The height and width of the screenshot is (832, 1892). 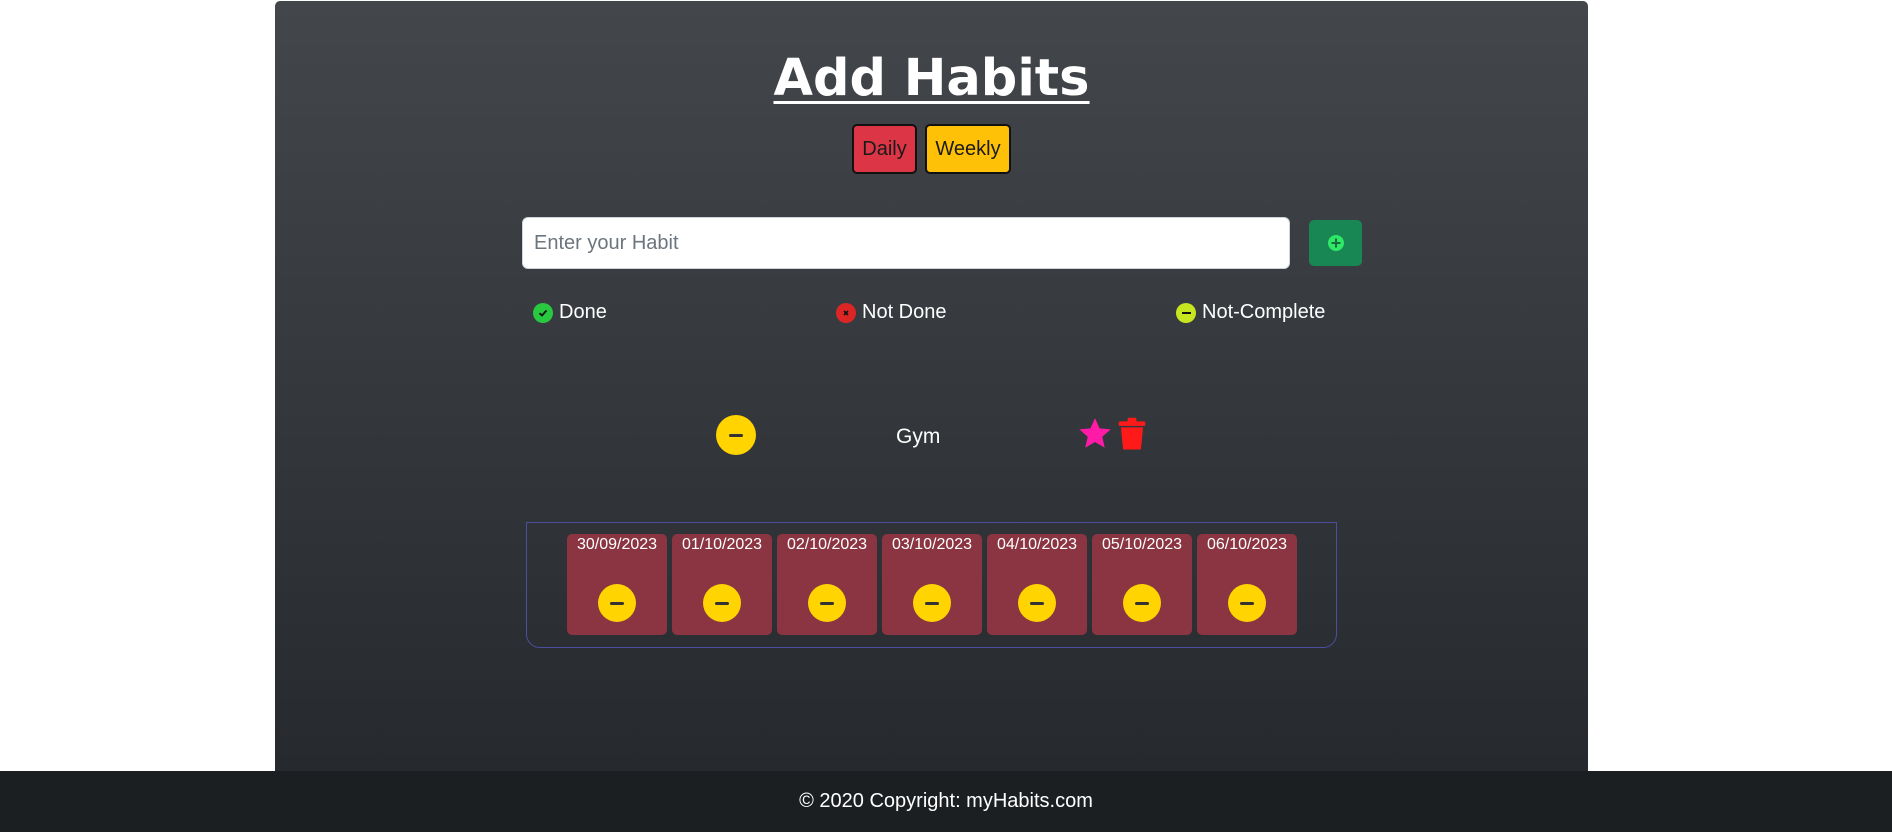 I want to click on day-card: 01/10/2023, so click(x=722, y=584).